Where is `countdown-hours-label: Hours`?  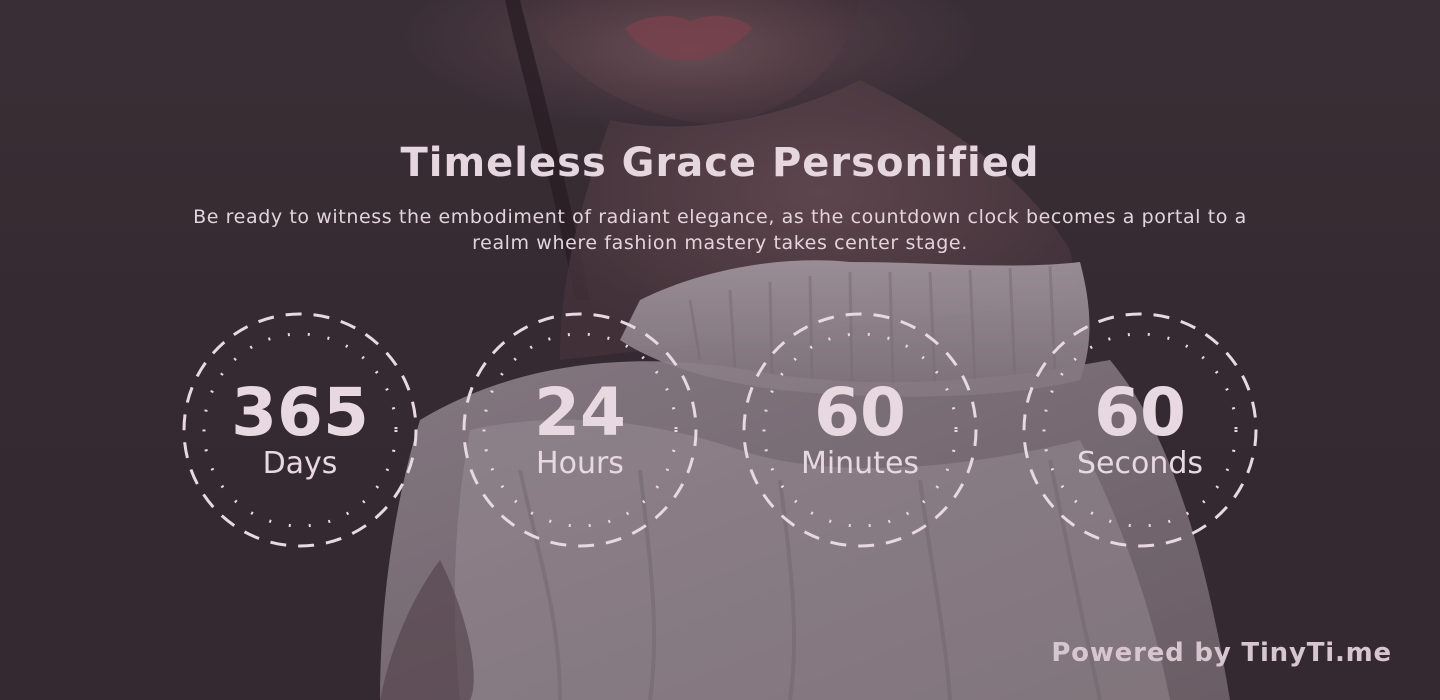 countdown-hours-label: Hours is located at coordinates (580, 463).